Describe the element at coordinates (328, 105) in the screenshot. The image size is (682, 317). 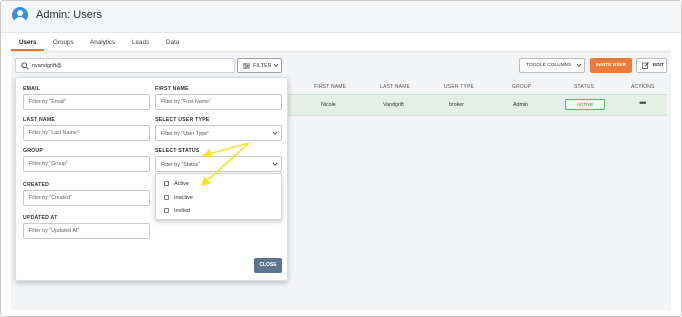
I see `cell-first-name: Nicole` at that location.